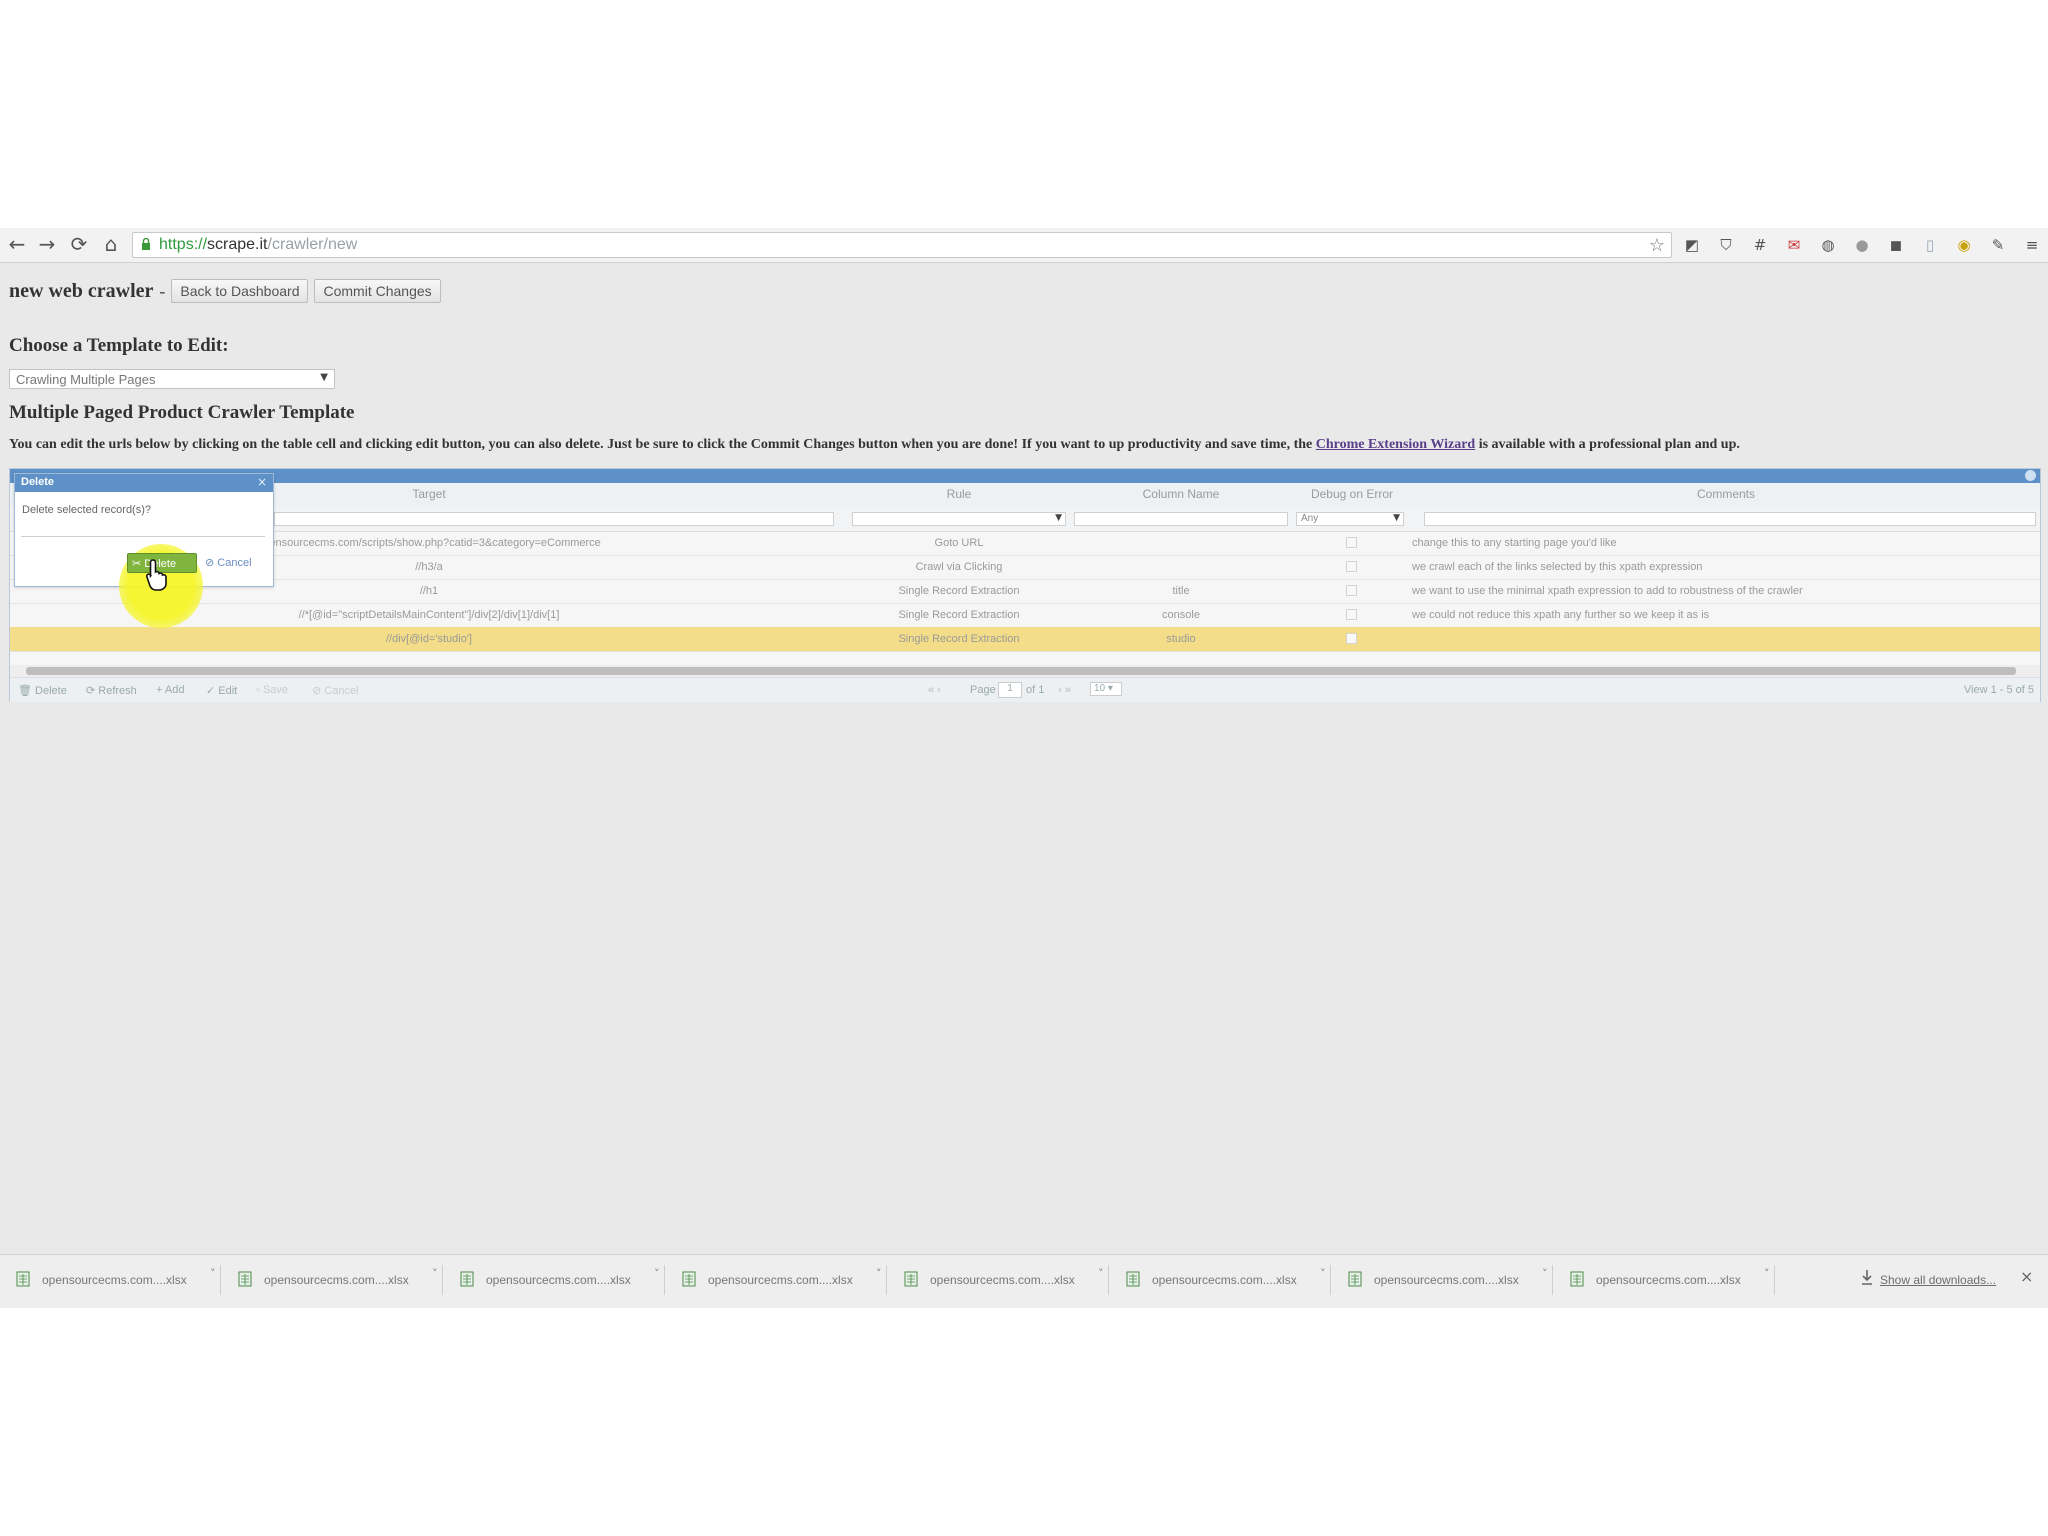 The width and height of the screenshot is (2048, 1536). What do you see at coordinates (1181, 519) in the screenshot?
I see `filter-column-name-input` at bounding box center [1181, 519].